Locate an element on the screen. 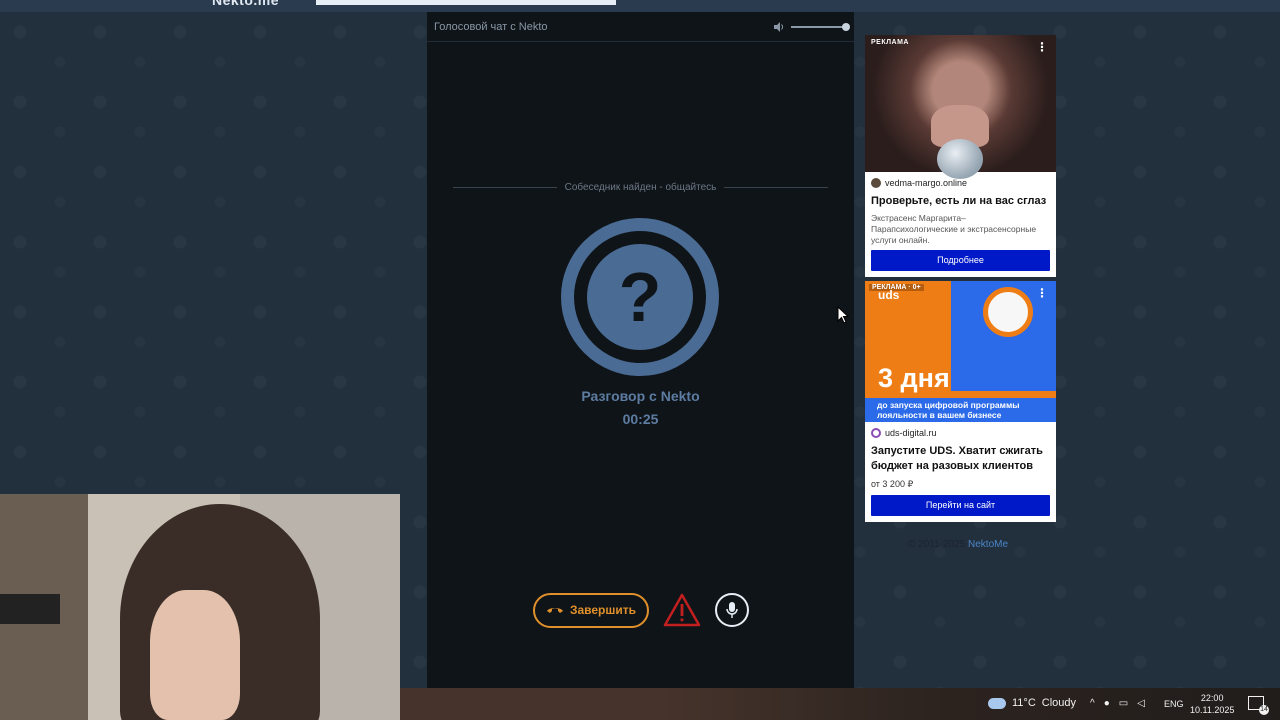 Image resolution: width=1280 pixels, height=720 pixels. hang-up-icon is located at coordinates (554, 610).